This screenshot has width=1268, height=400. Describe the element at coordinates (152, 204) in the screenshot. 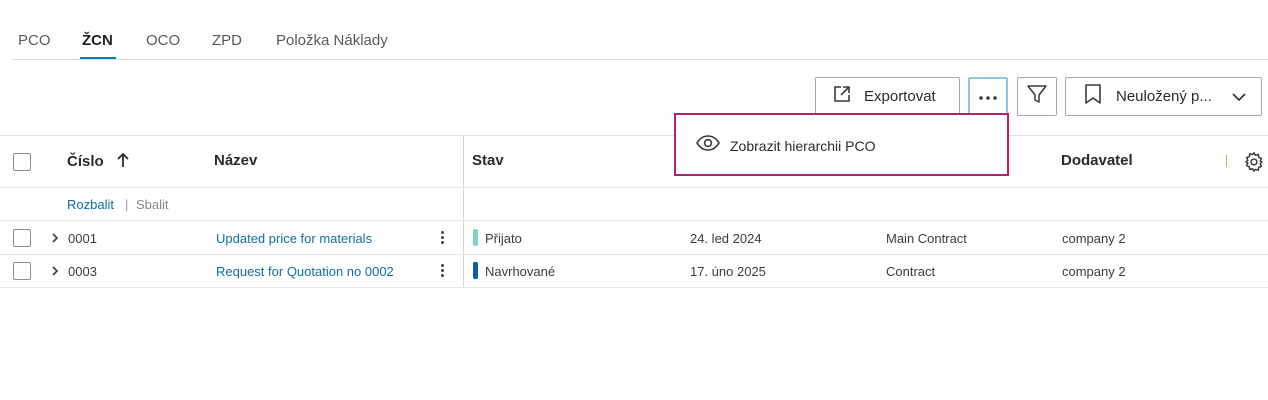

I see `collapse-all-link: Sbalit` at that location.